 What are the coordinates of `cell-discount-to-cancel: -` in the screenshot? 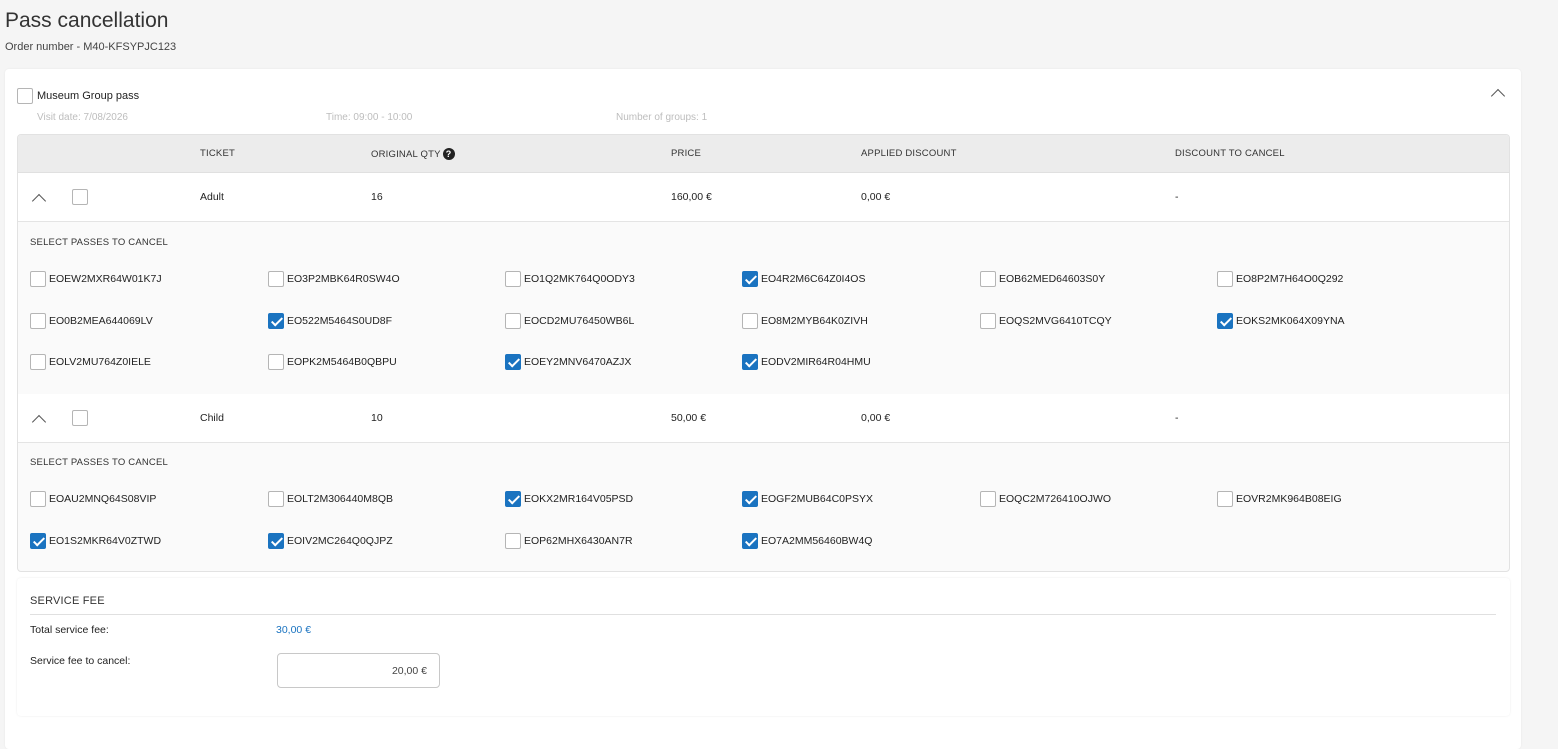 It's located at (1177, 197).